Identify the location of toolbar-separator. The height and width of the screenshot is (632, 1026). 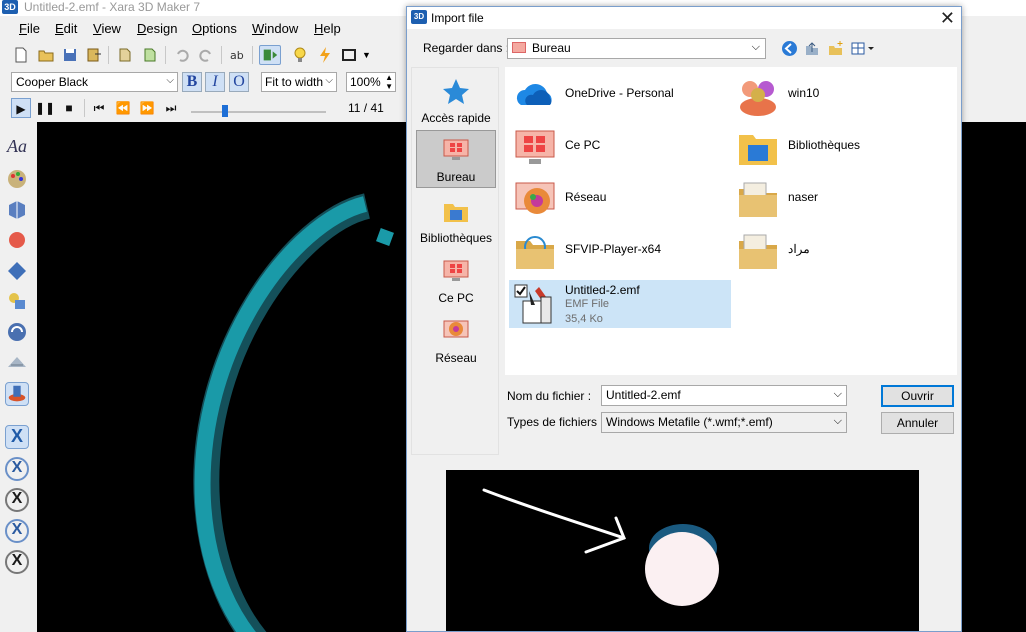
(84, 108).